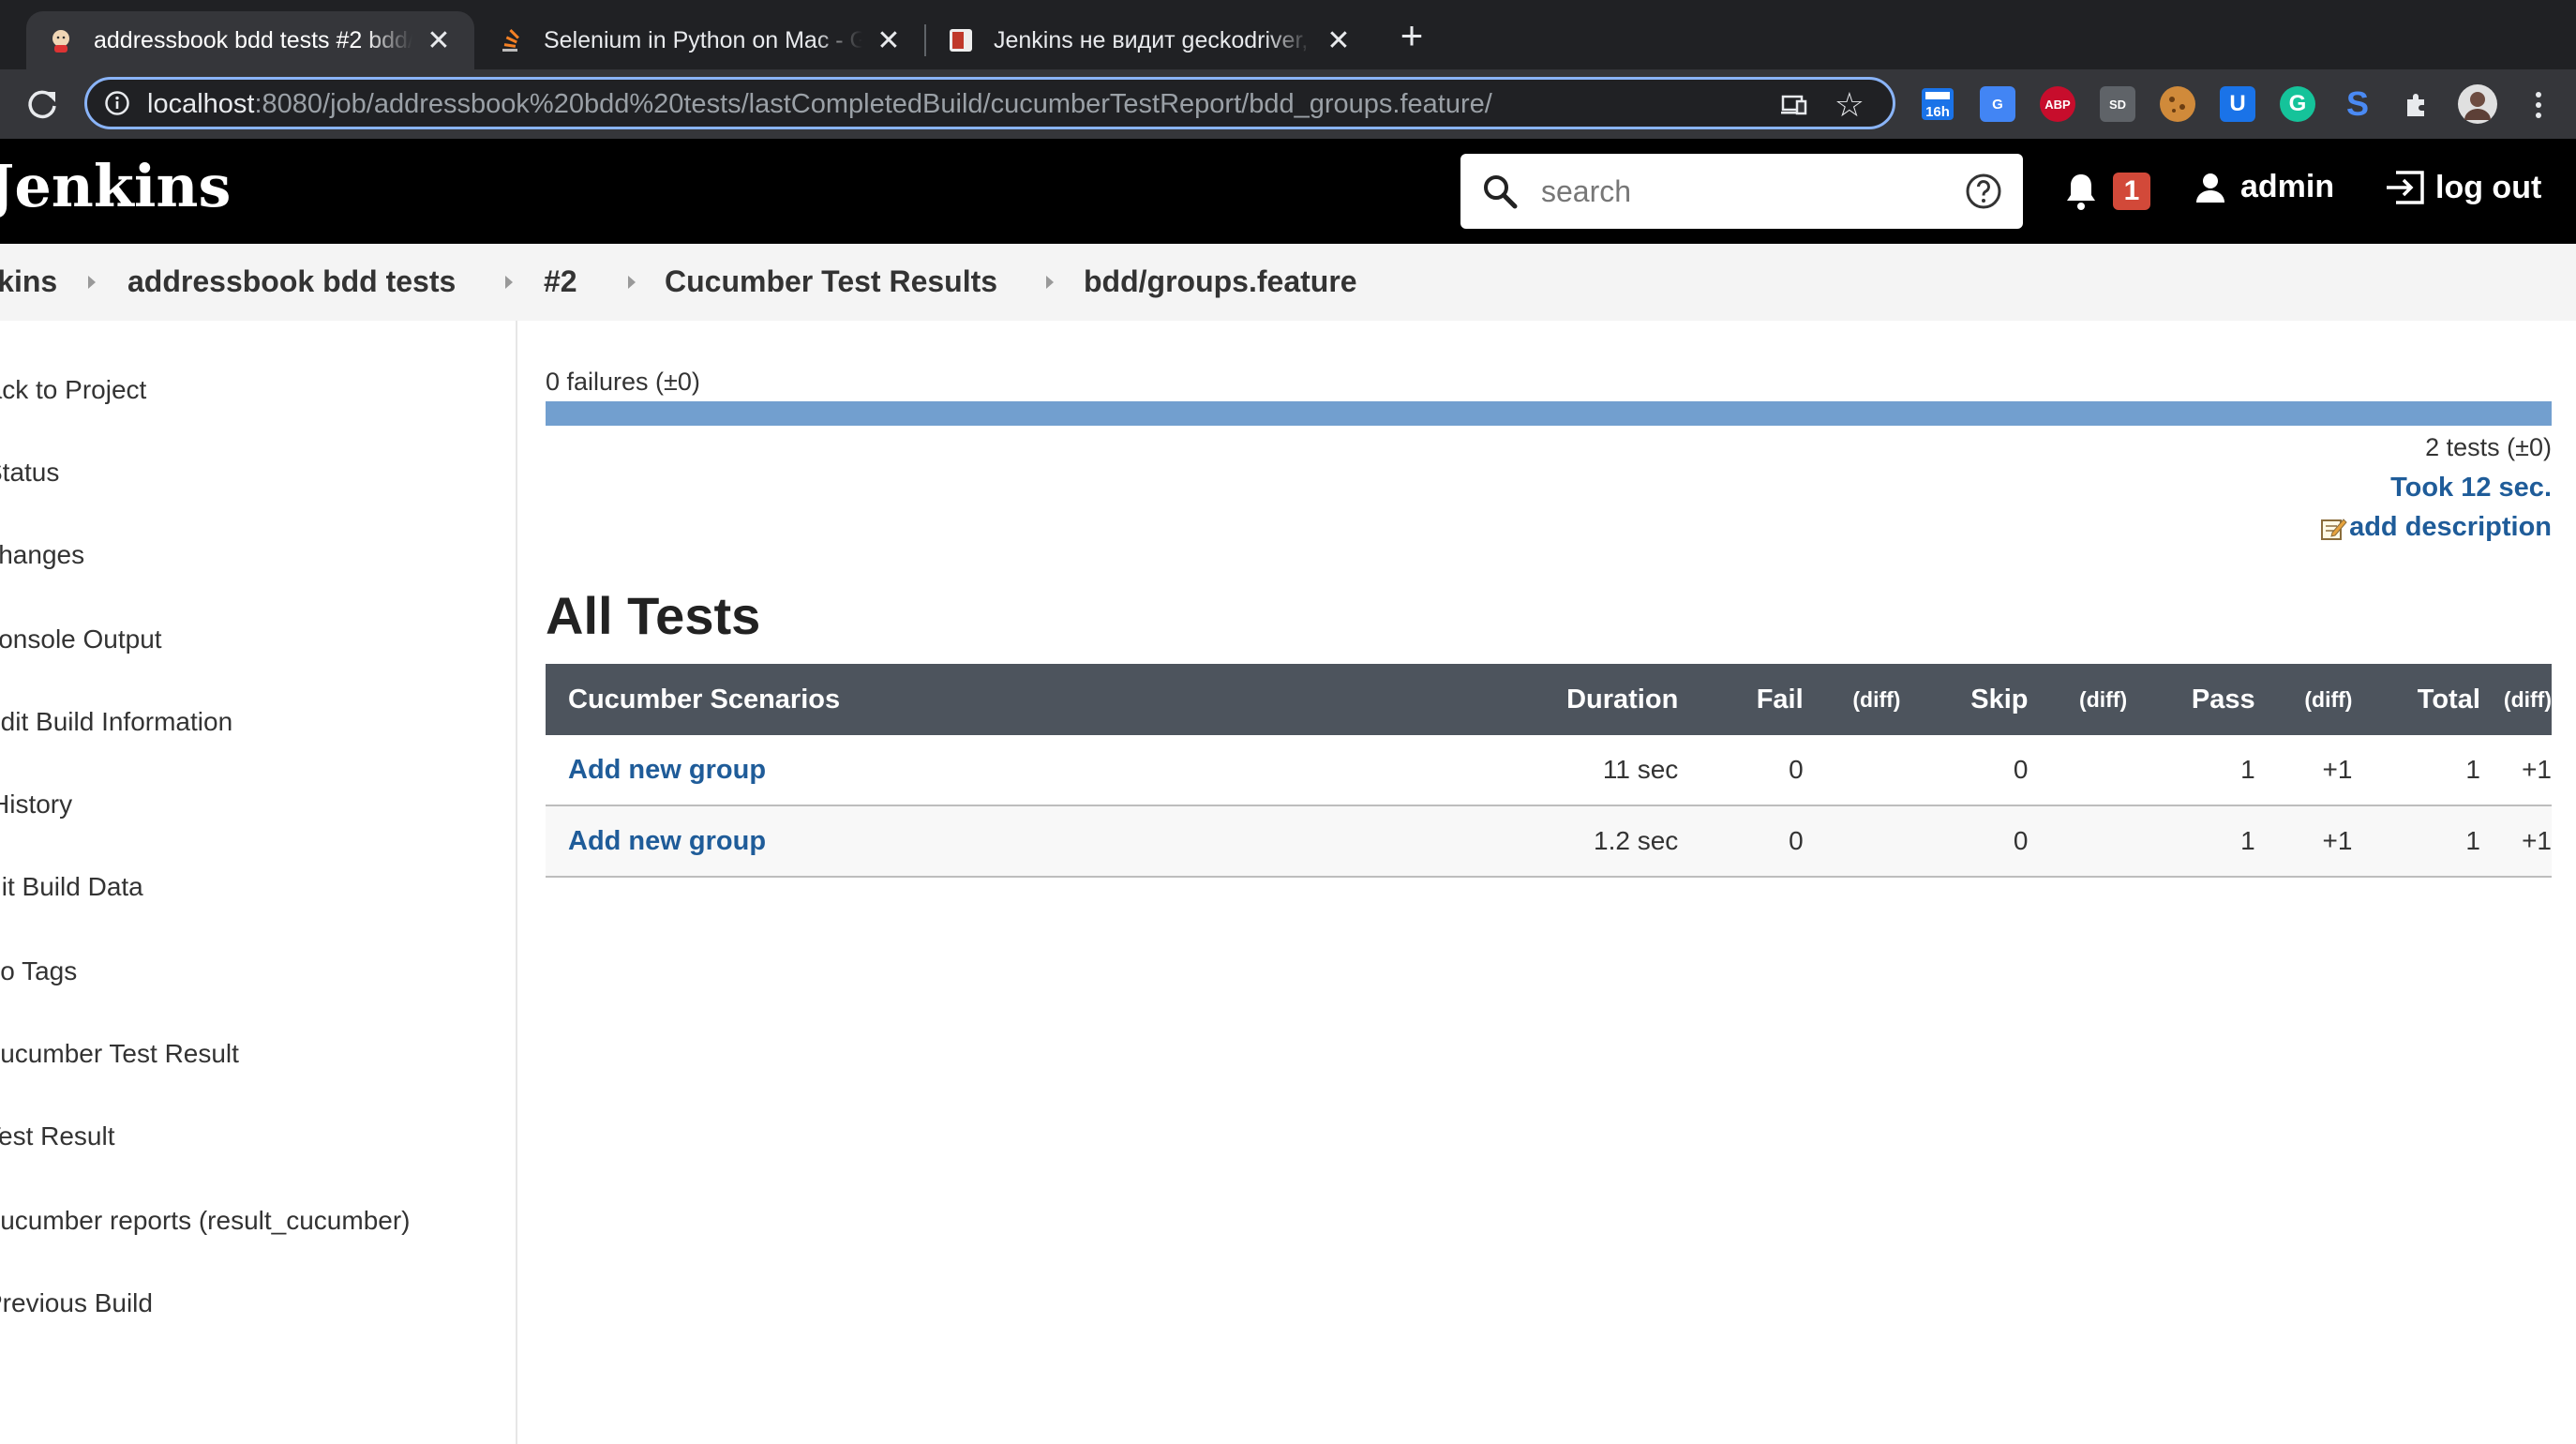 The width and height of the screenshot is (2576, 1444). What do you see at coordinates (61, 41) in the screenshot?
I see `jenkins-favicon-icon` at bounding box center [61, 41].